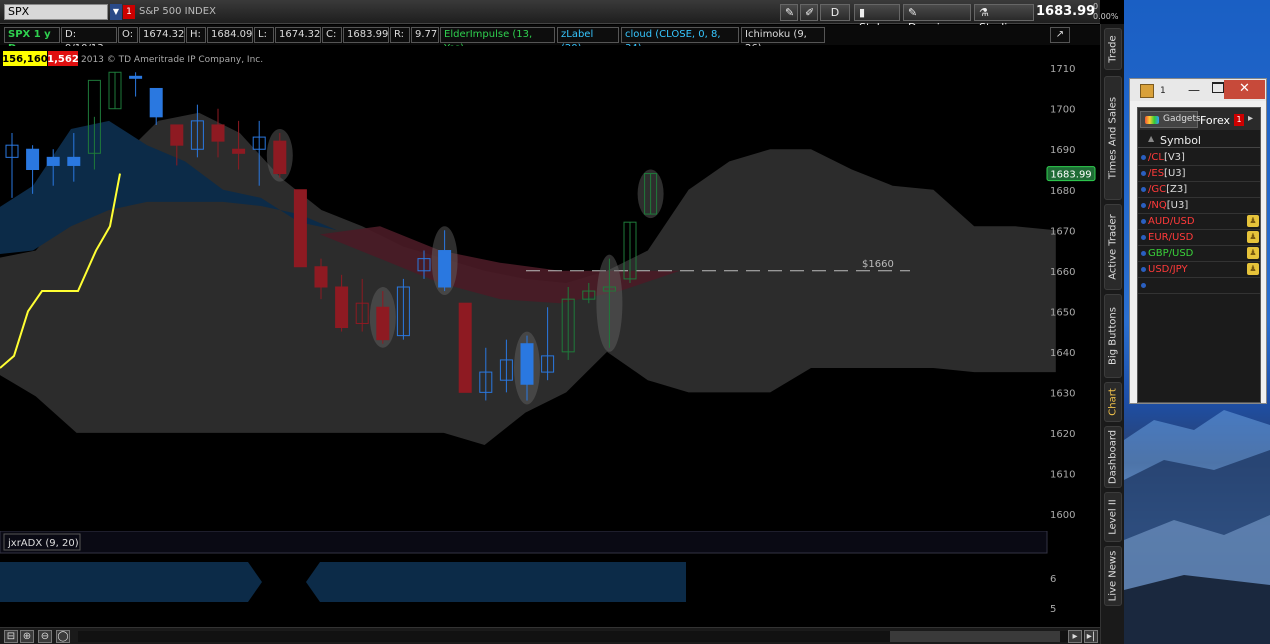 This screenshot has height=644, width=1270. I want to click on side-tab-trade: Trade, so click(1113, 49).